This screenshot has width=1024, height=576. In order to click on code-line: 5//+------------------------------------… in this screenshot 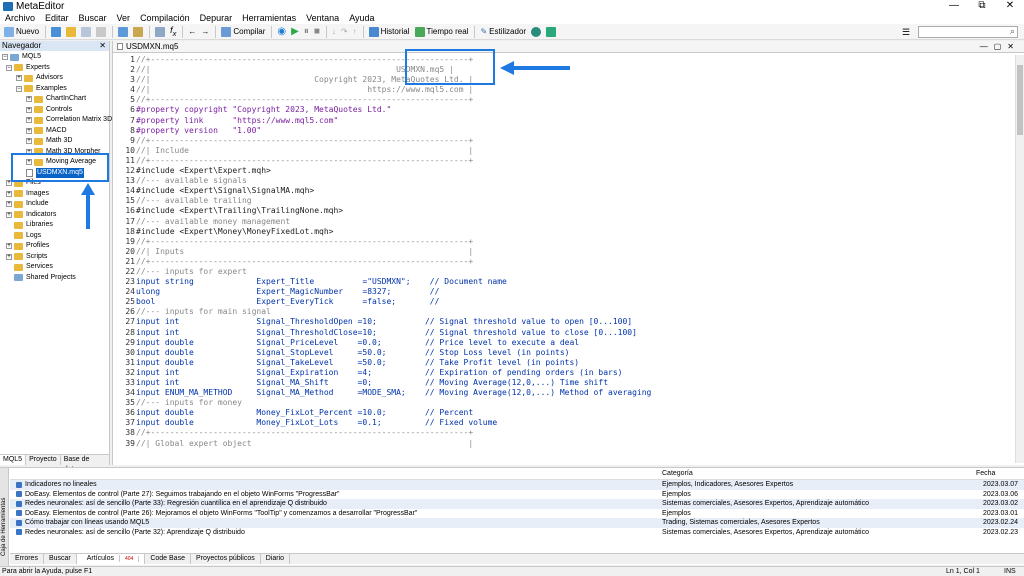, I will do `click(563, 100)`.